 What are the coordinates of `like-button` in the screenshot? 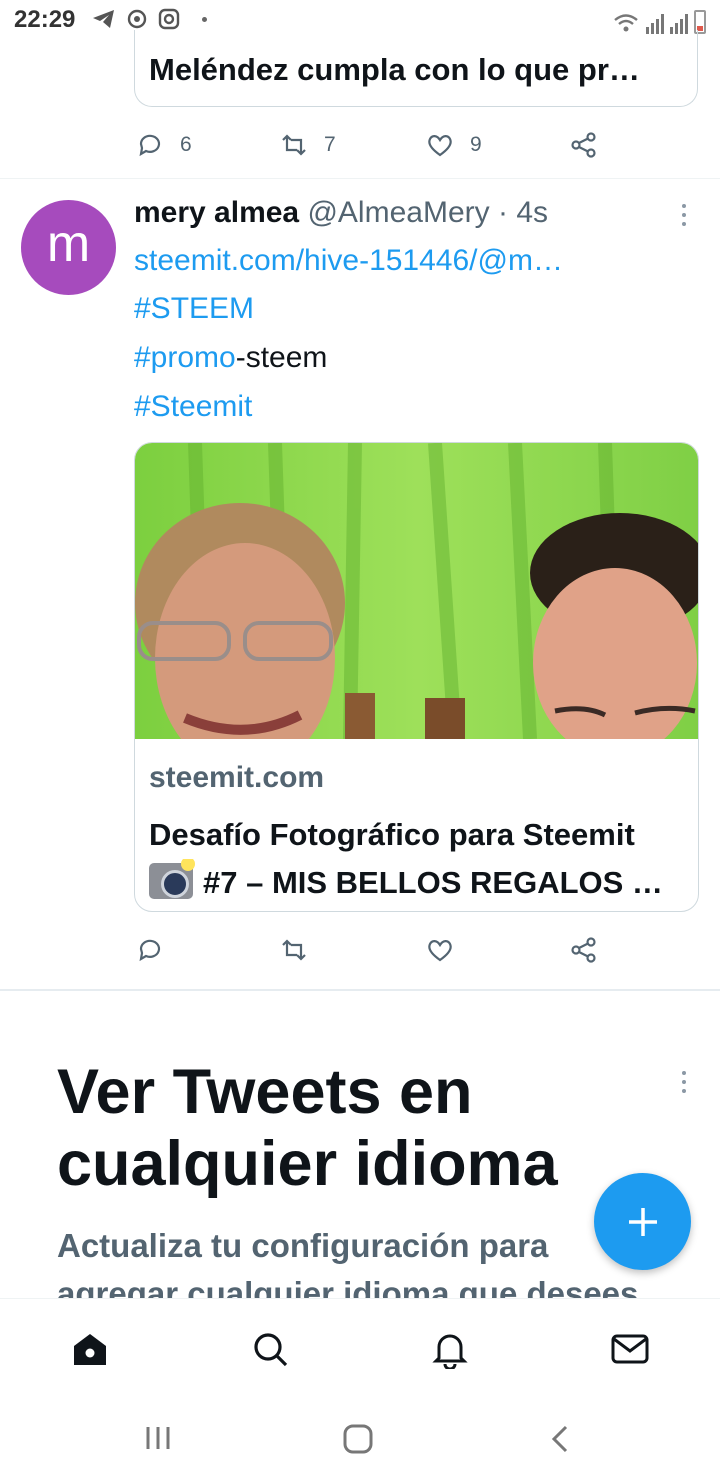 It's located at (440, 950).